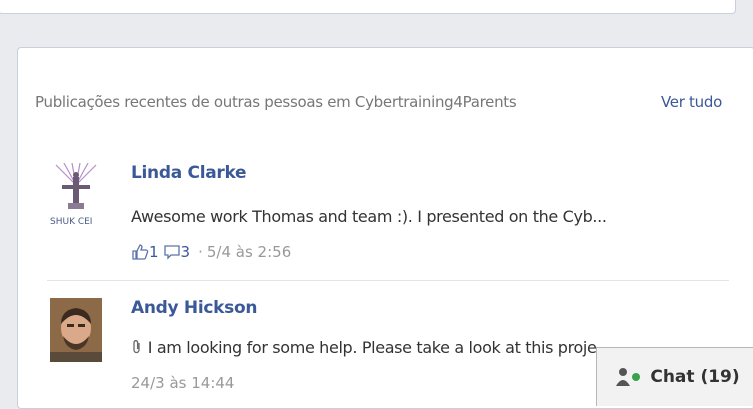 Image resolution: width=753 pixels, height=409 pixels. What do you see at coordinates (172, 252) in the screenshot?
I see `comment-icon` at bounding box center [172, 252].